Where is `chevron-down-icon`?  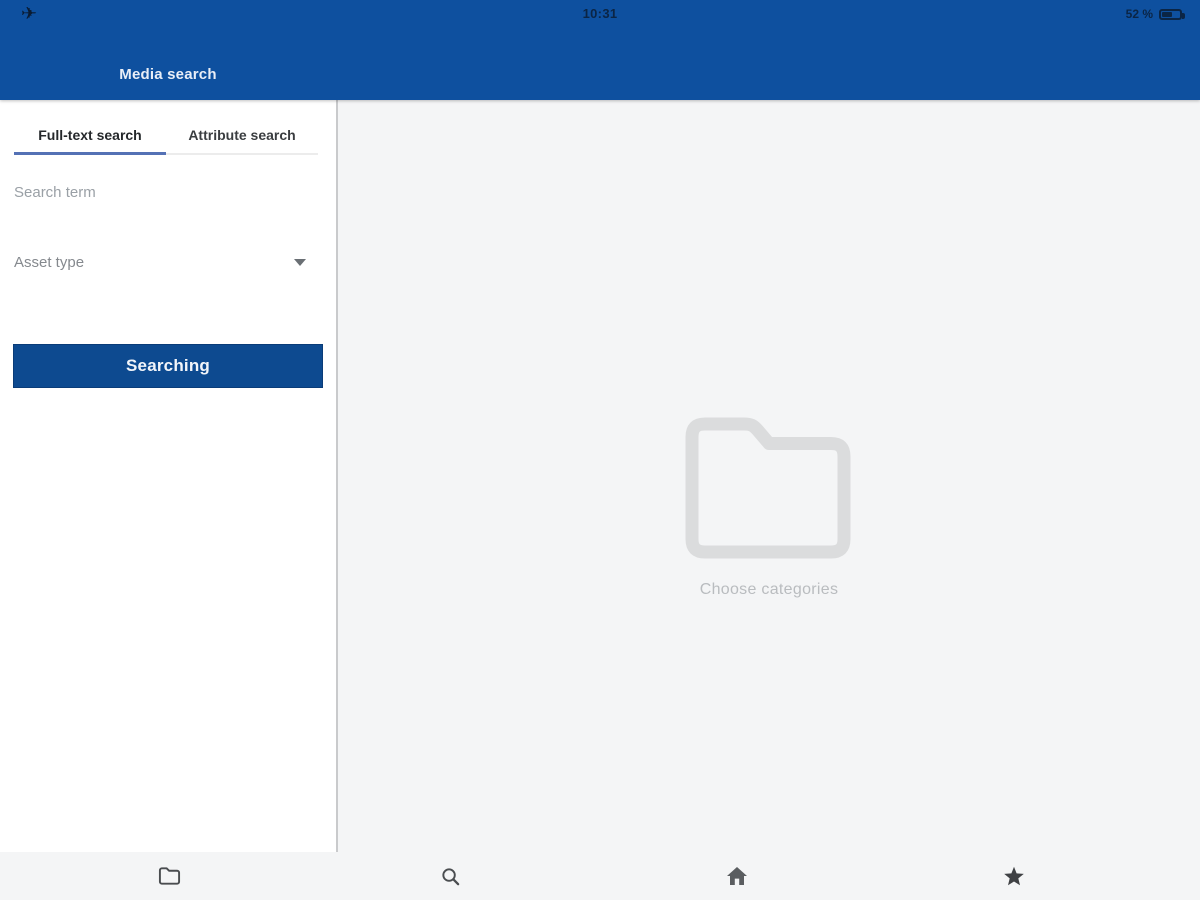 chevron-down-icon is located at coordinates (300, 262).